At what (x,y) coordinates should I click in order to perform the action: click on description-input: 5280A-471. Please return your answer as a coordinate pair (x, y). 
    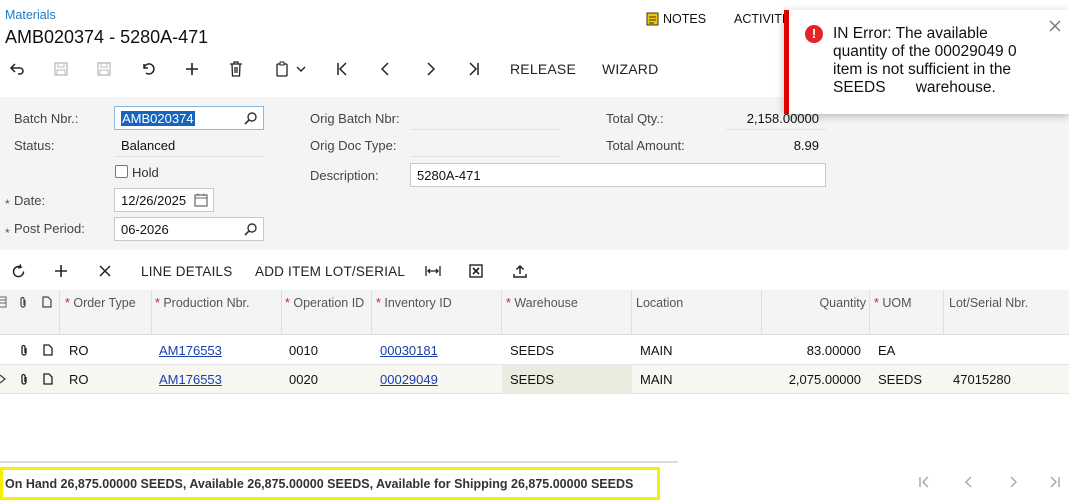
    Looking at the image, I should click on (618, 175).